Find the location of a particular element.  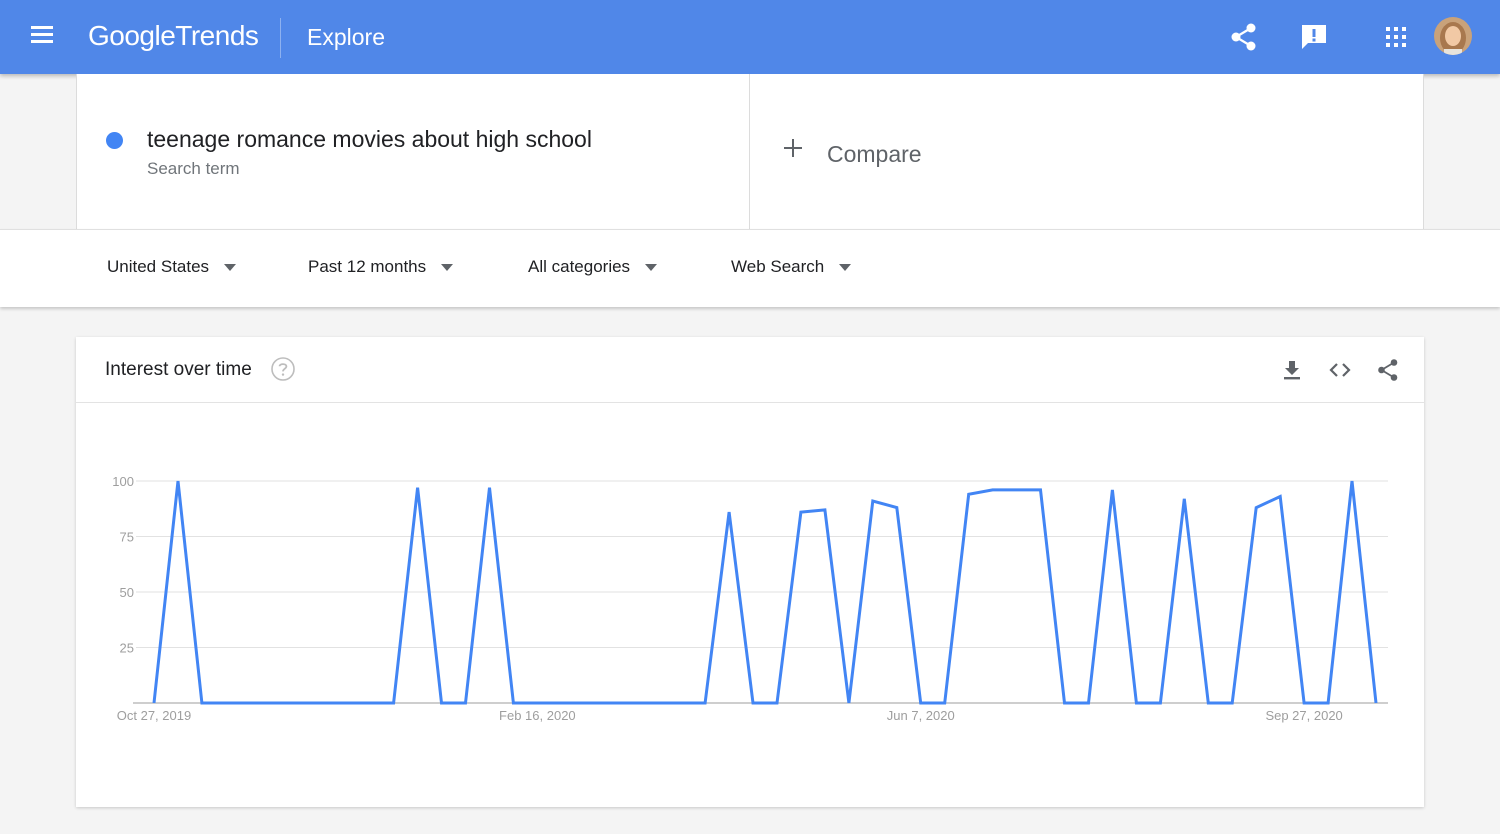

search-type-filter: Web Search is located at coordinates (791, 267).